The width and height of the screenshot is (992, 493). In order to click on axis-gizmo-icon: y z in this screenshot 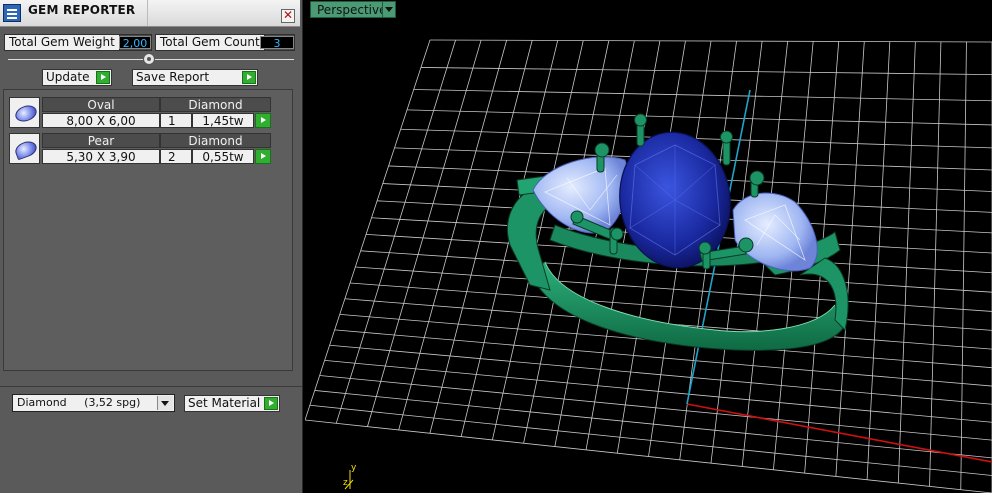, I will do `click(350, 476)`.